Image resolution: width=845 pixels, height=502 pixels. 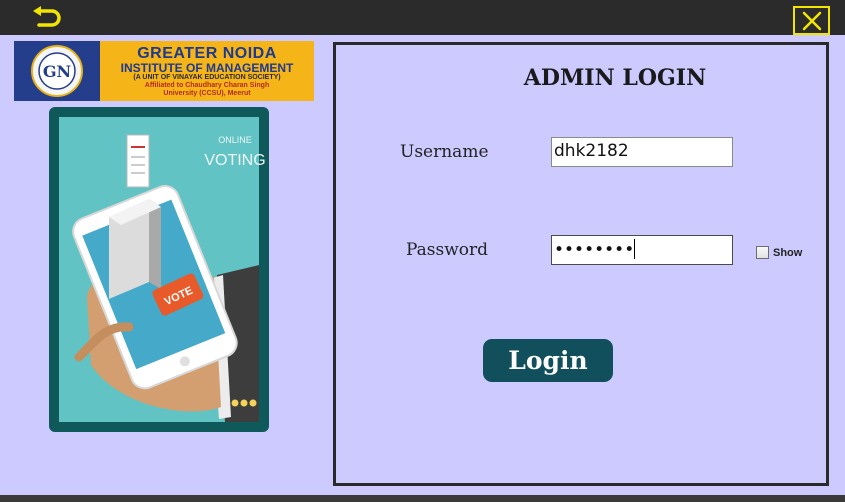 What do you see at coordinates (444, 152) in the screenshot?
I see `username-label: Username` at bounding box center [444, 152].